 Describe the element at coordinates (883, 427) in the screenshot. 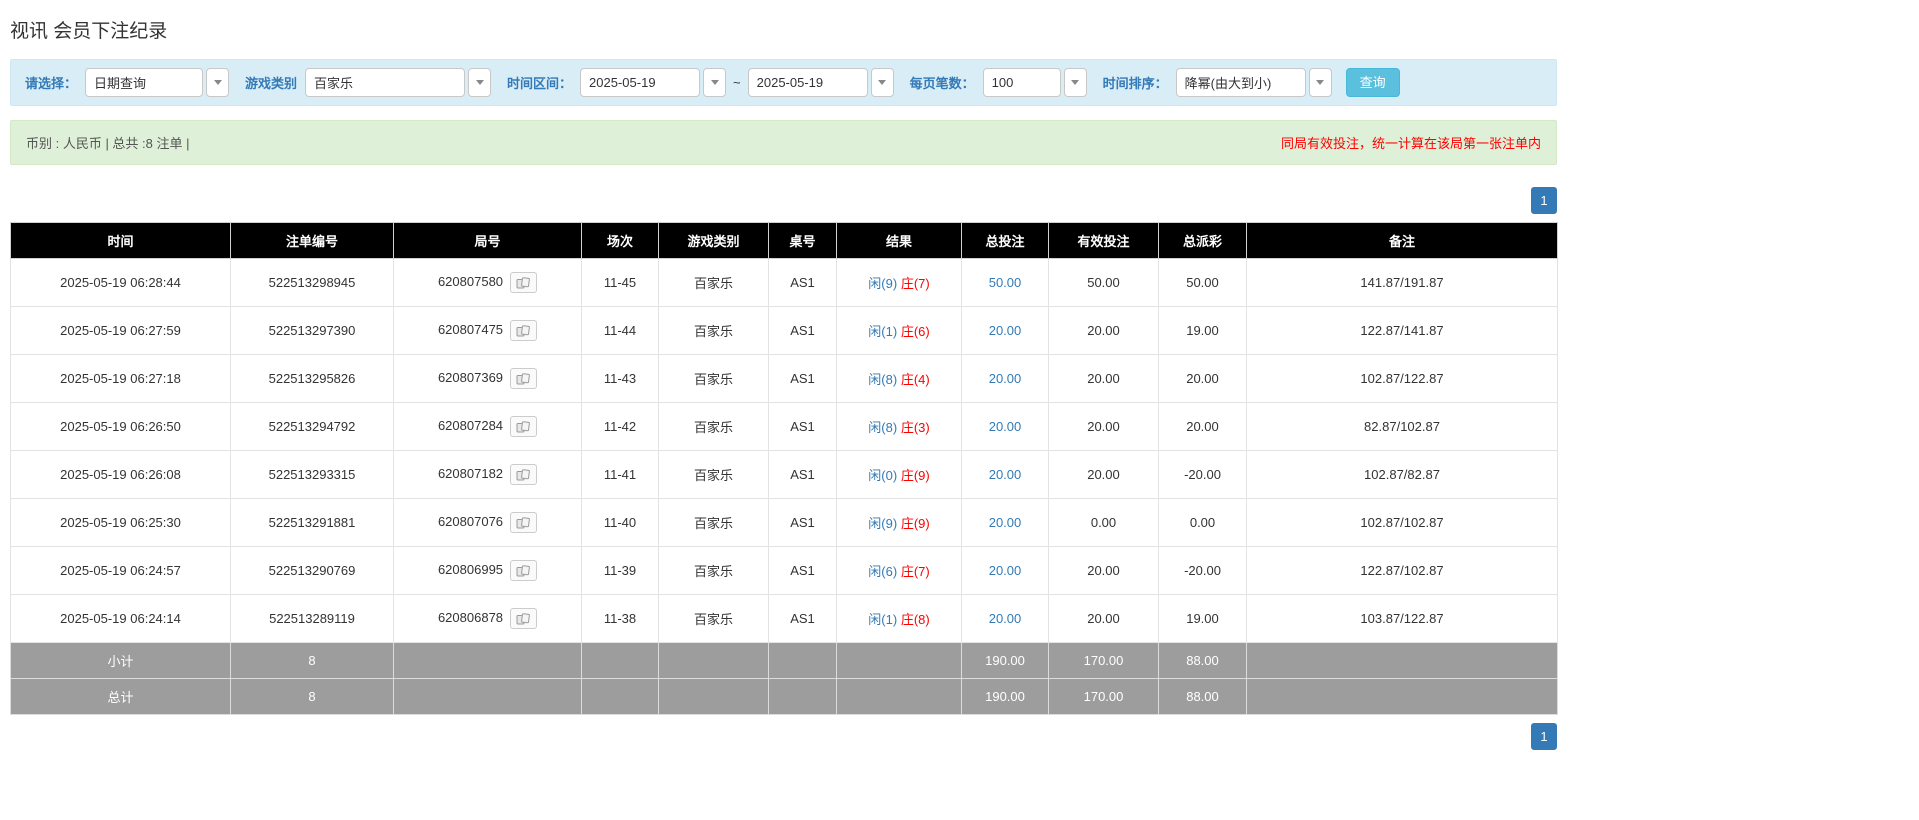

I see `player-result: 闲(8)` at that location.